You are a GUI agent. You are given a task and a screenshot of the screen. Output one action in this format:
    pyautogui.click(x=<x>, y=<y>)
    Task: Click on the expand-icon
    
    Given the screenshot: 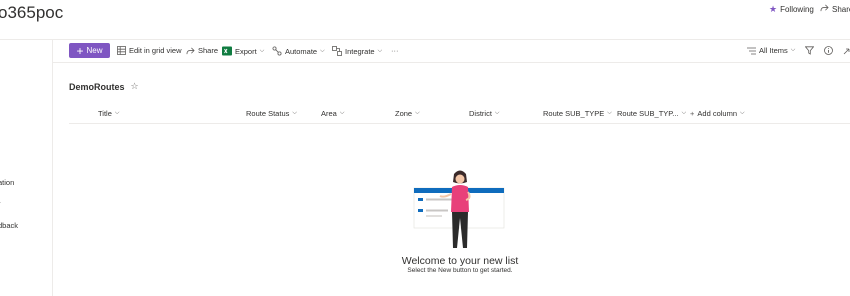 What is the action you would take?
    pyautogui.click(x=846, y=50)
    